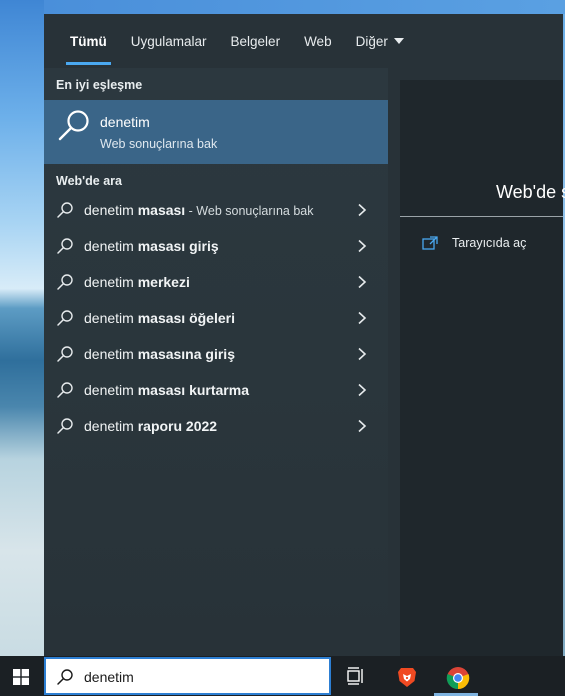  What do you see at coordinates (22, 328) in the screenshot?
I see `desktop-wallpaper-left` at bounding box center [22, 328].